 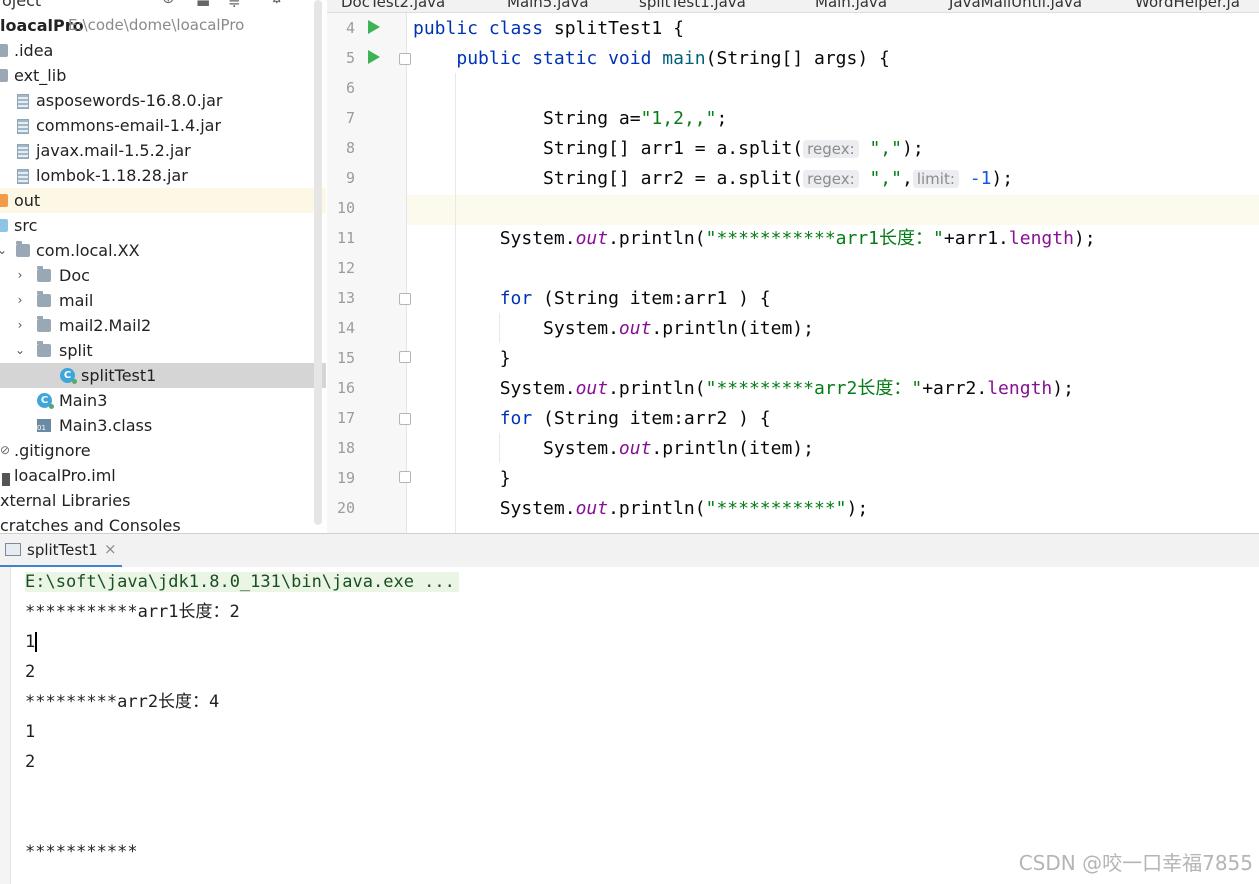 What do you see at coordinates (1041, 238) in the screenshot?
I see `field-name: length` at bounding box center [1041, 238].